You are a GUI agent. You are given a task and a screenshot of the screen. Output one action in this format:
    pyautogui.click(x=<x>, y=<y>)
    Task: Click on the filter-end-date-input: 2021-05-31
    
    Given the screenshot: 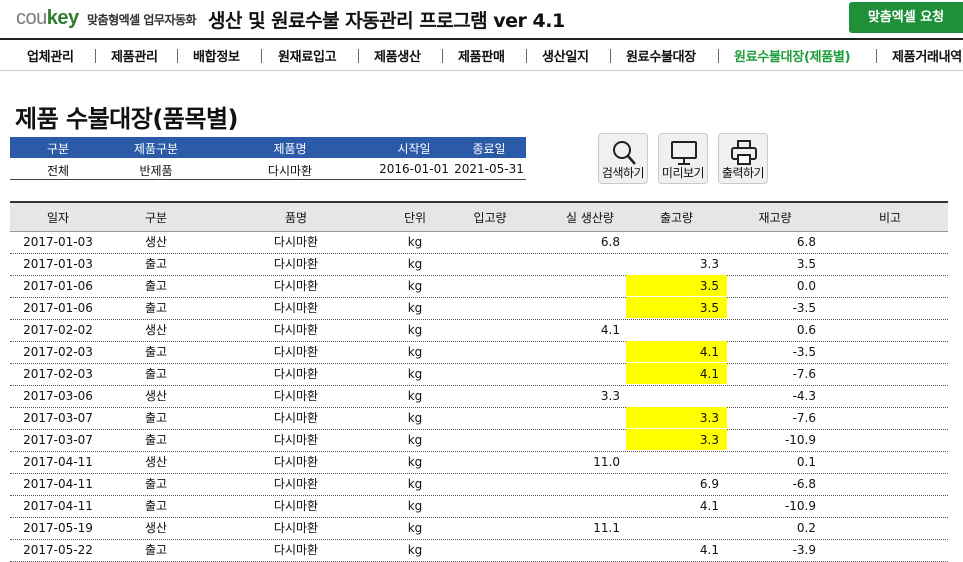 What is the action you would take?
    pyautogui.click(x=489, y=169)
    